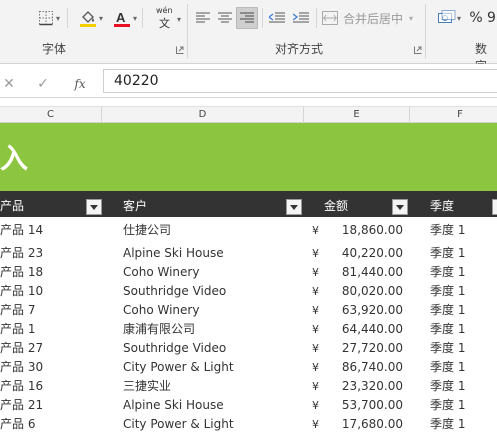 The image size is (497, 445). I want to click on borders-dropdown-icon: ▾, so click(57, 18).